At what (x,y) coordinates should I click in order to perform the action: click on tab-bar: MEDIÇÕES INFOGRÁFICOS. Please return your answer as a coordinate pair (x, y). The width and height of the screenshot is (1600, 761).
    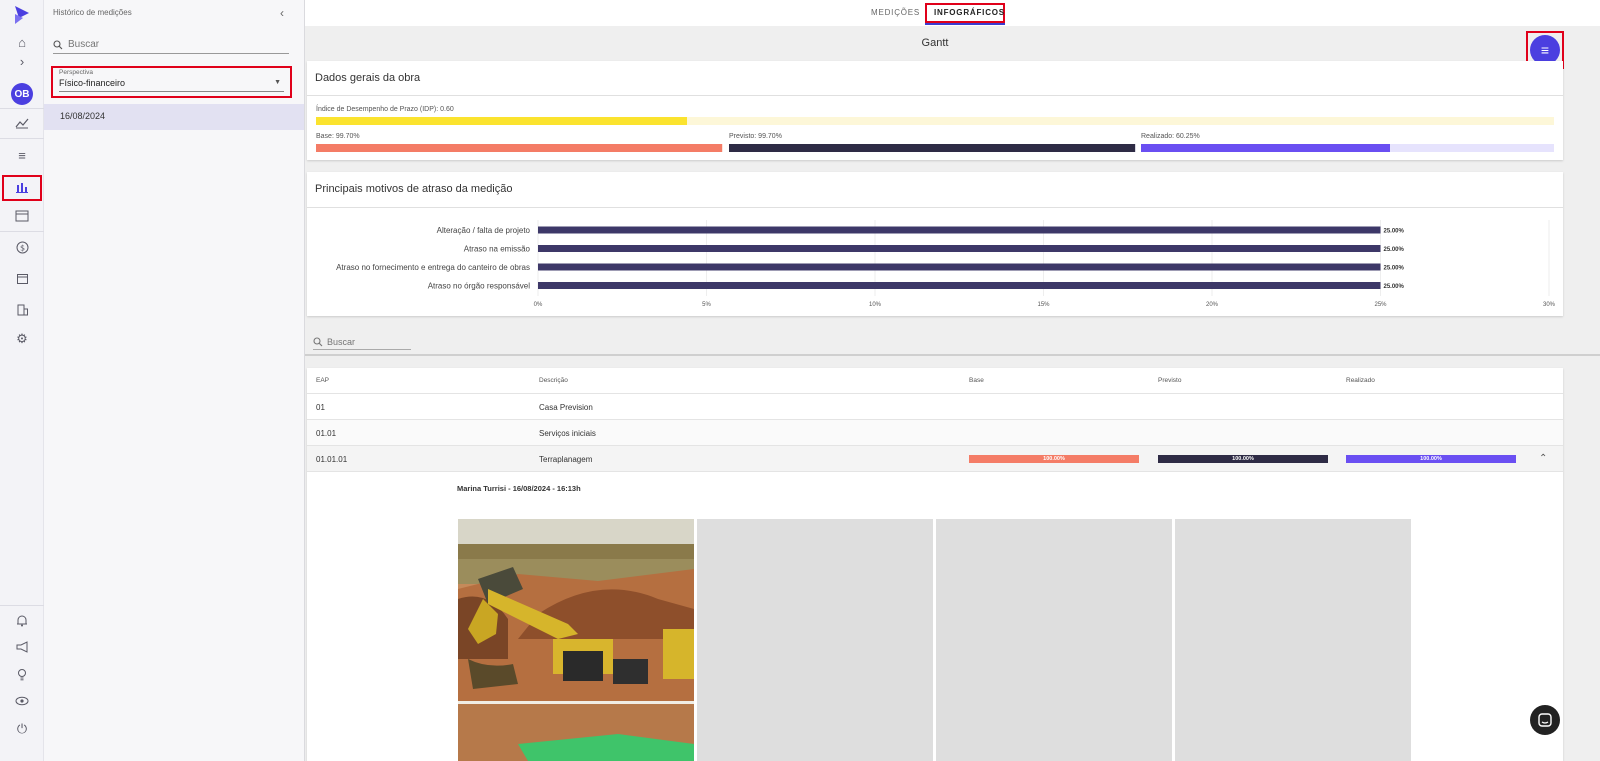
    Looking at the image, I should click on (952, 13).